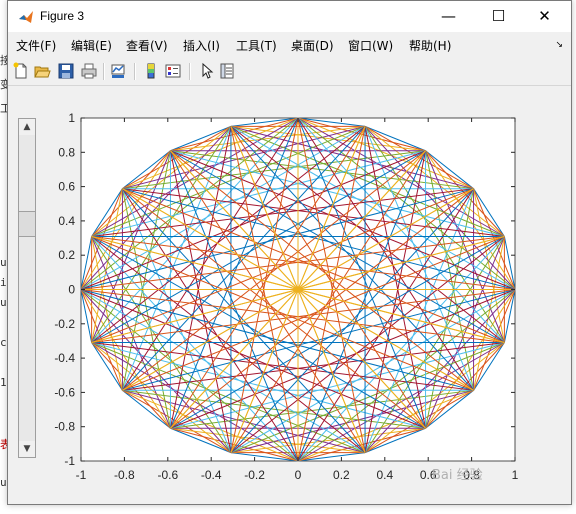 Image resolution: width=576 pixels, height=514 pixels. I want to click on x-tick-label: -0.6, so click(167, 475).